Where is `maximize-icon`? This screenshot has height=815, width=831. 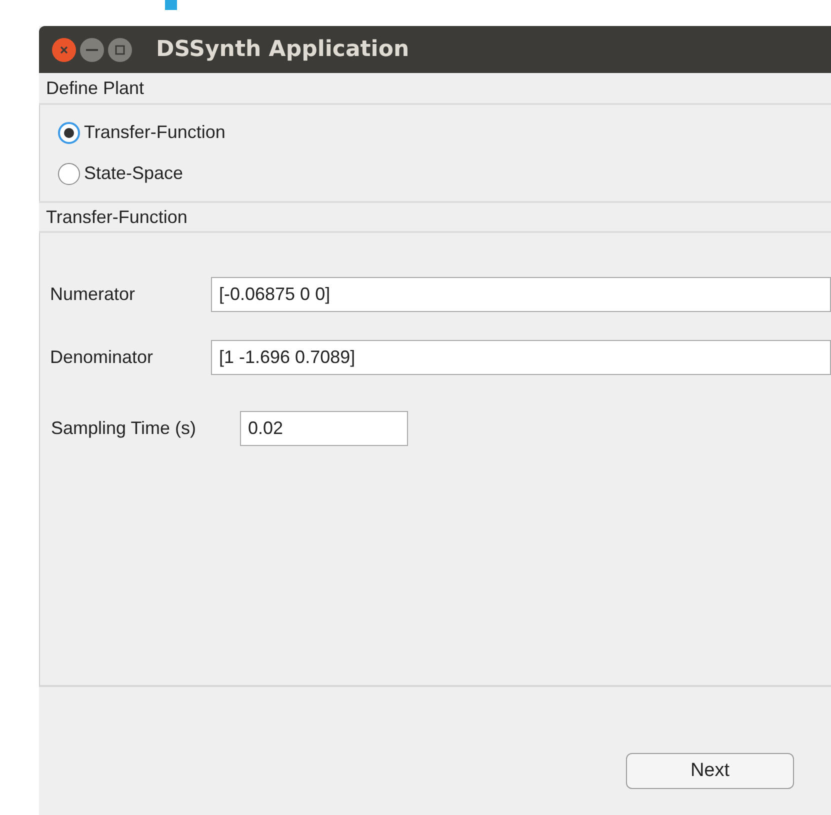 maximize-icon is located at coordinates (120, 49).